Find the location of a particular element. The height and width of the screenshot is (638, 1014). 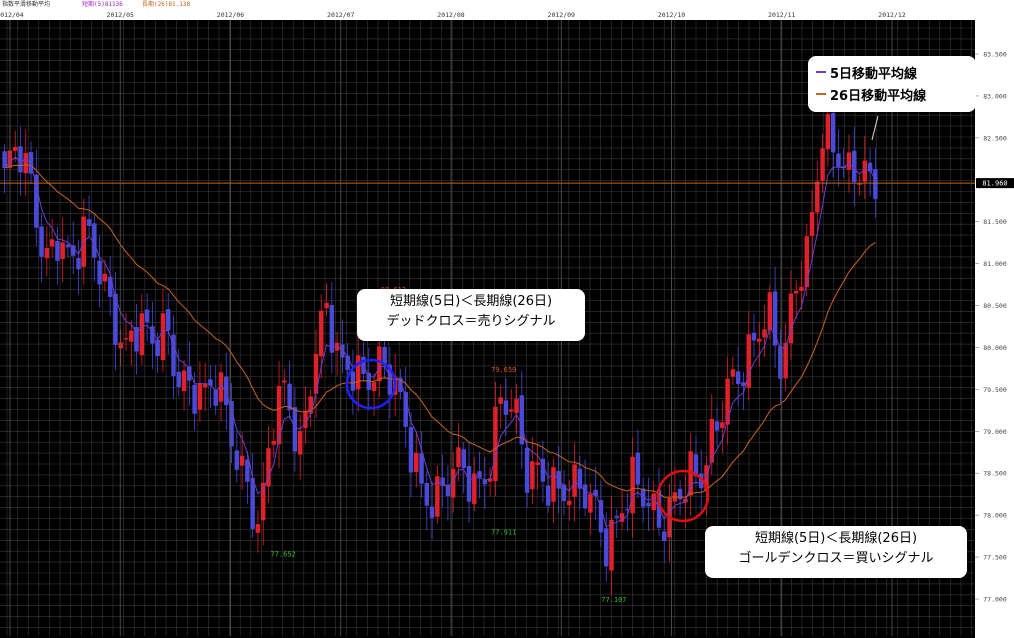

peak-label: 79.659 is located at coordinates (503, 370).